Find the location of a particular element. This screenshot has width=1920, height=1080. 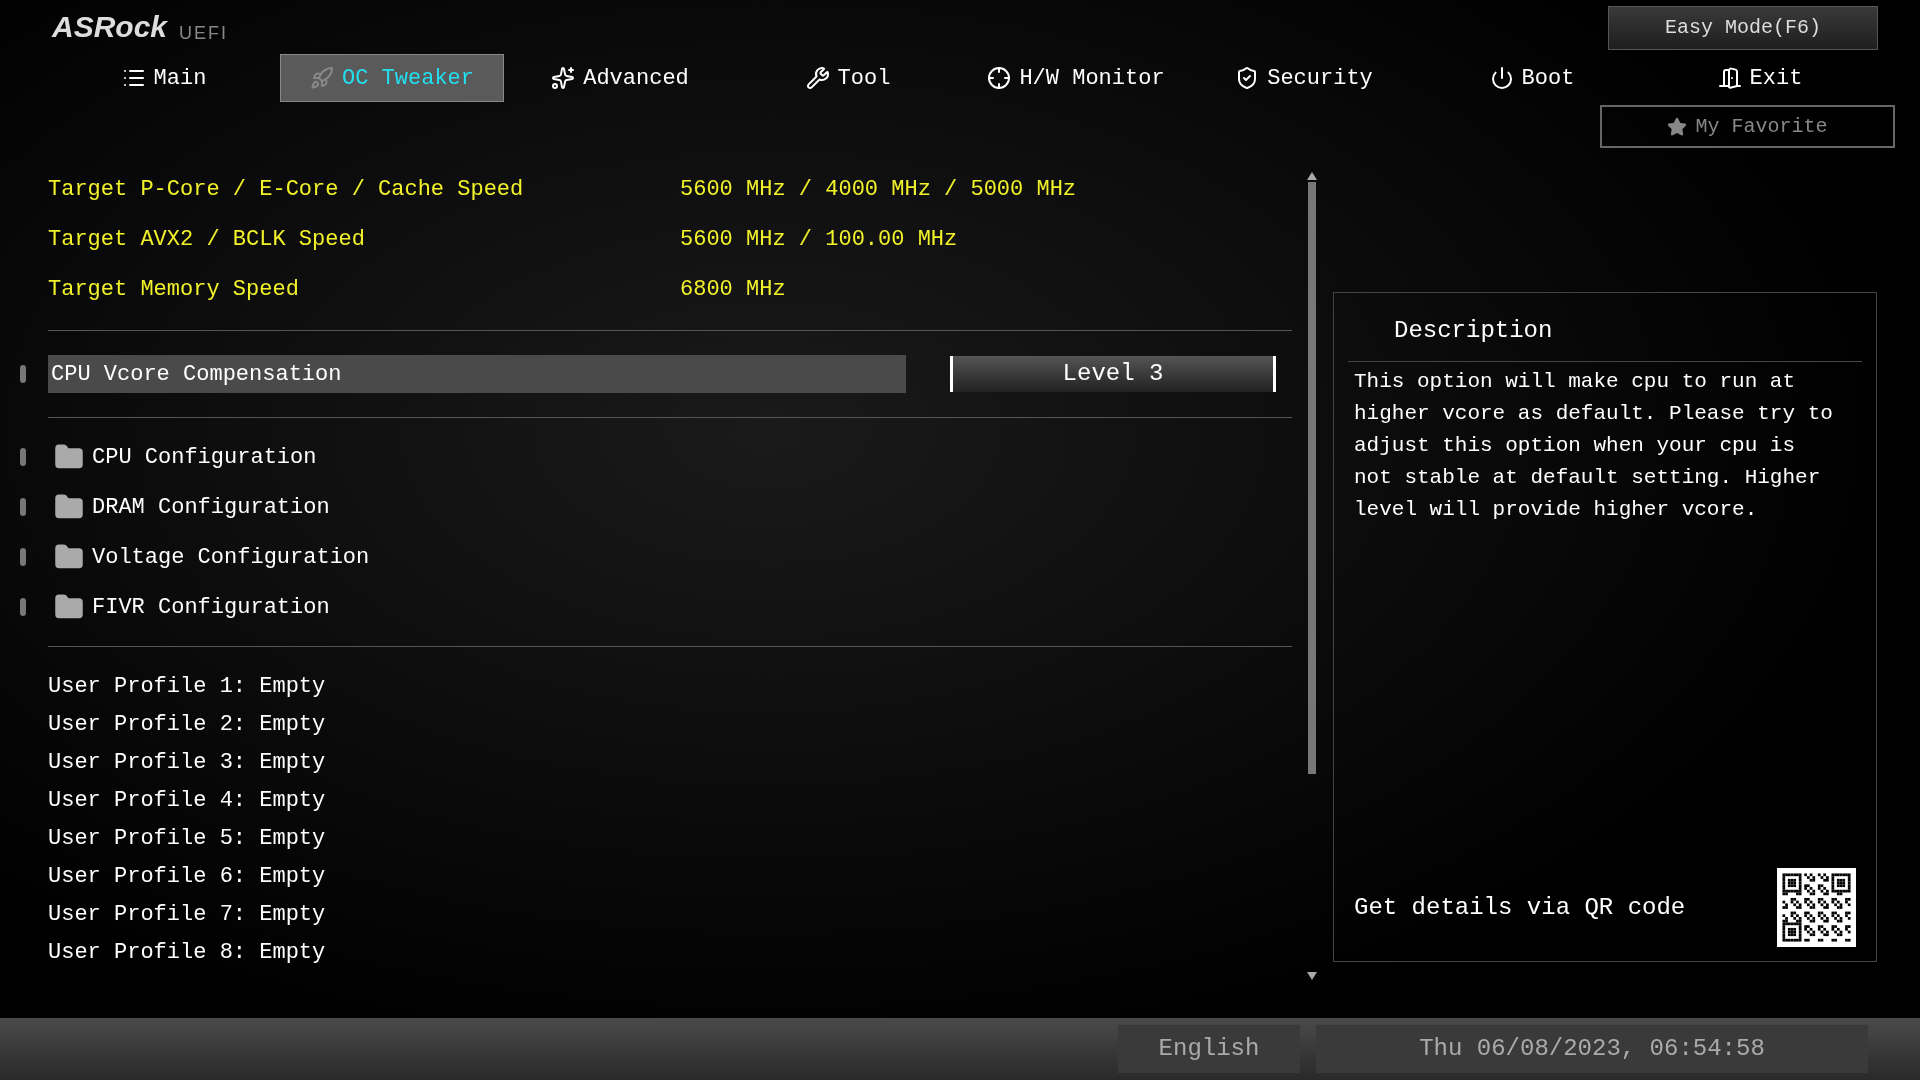

profile-item: User Profile 1: Empty is located at coordinates (187, 686).